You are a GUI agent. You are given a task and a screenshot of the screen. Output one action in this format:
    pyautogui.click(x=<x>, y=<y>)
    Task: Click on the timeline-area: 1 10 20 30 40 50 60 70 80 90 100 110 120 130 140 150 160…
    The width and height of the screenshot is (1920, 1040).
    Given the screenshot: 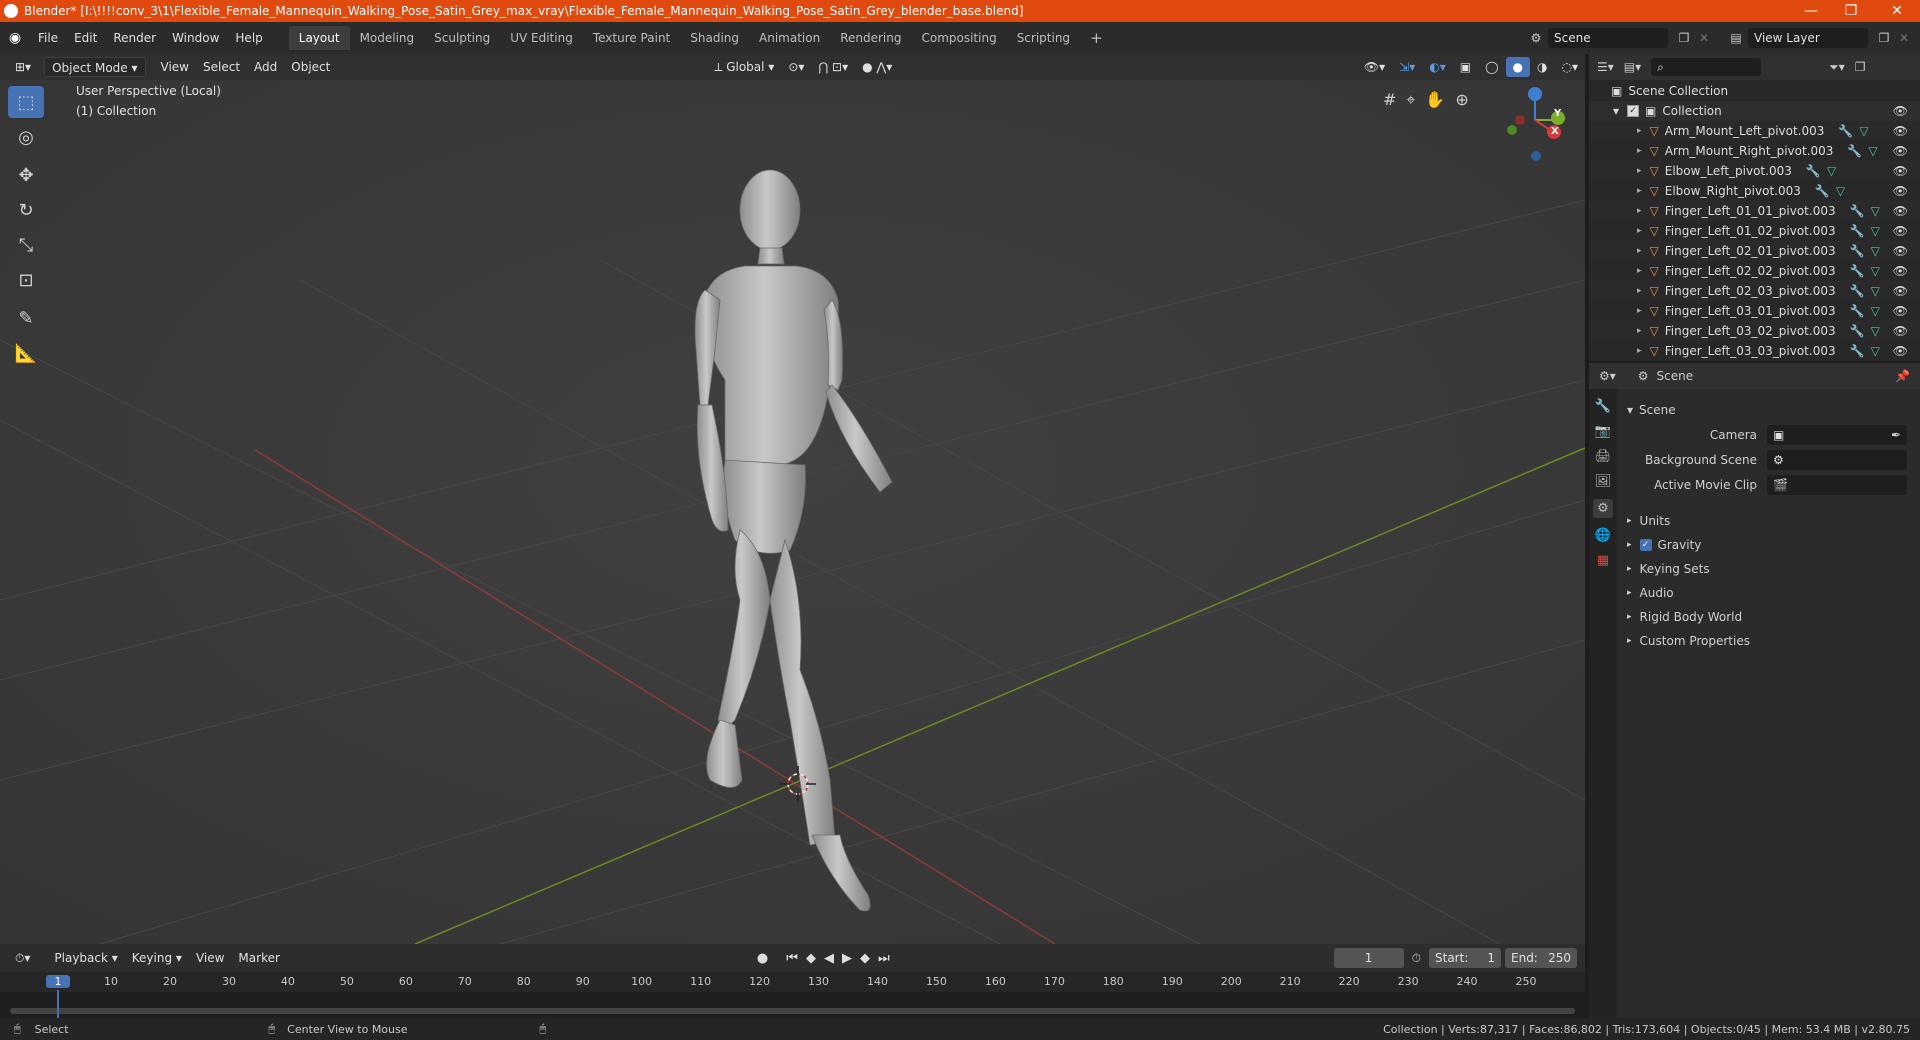 What is the action you would take?
    pyautogui.click(x=792, y=995)
    